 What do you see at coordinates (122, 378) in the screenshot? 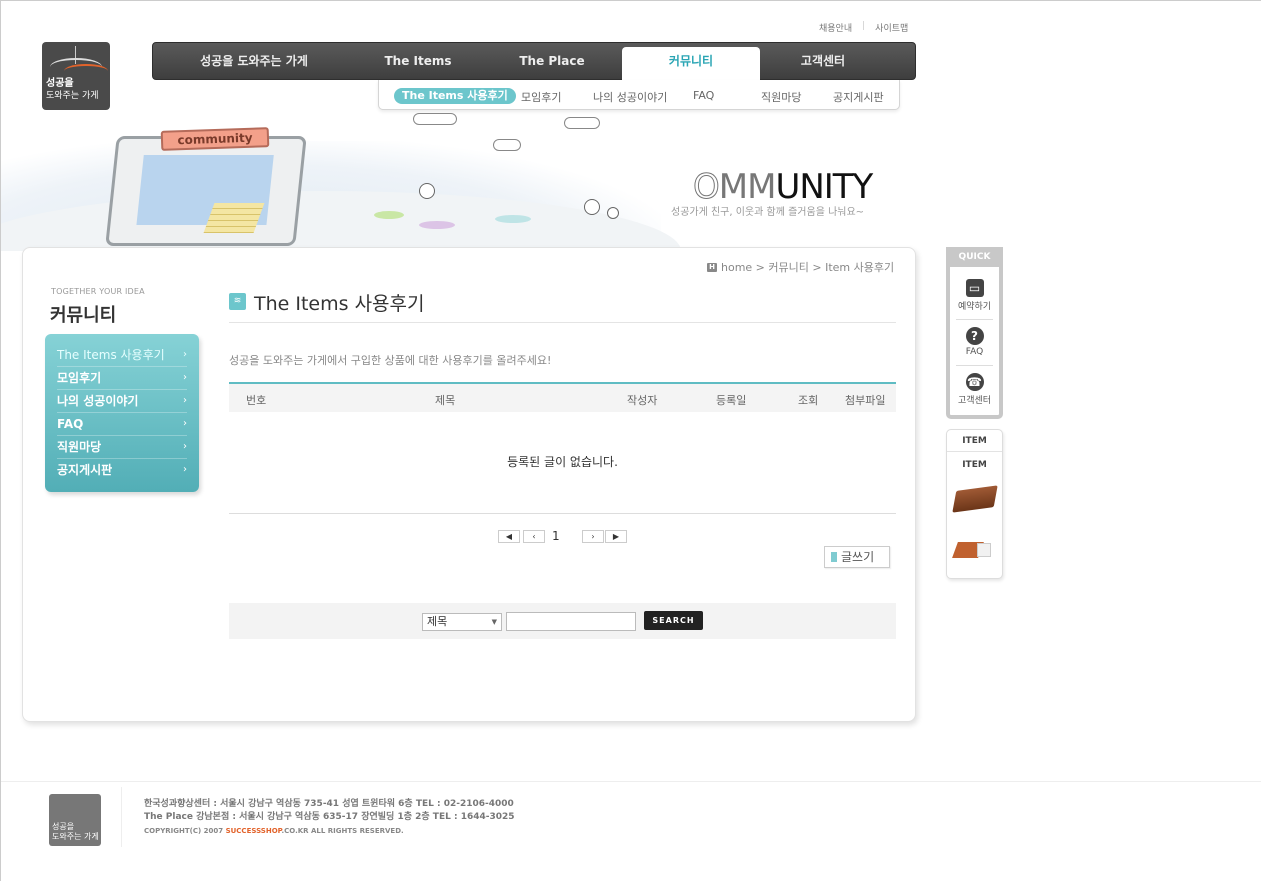
I see `sidebar-item-meetings: 모임후기 ›` at bounding box center [122, 378].